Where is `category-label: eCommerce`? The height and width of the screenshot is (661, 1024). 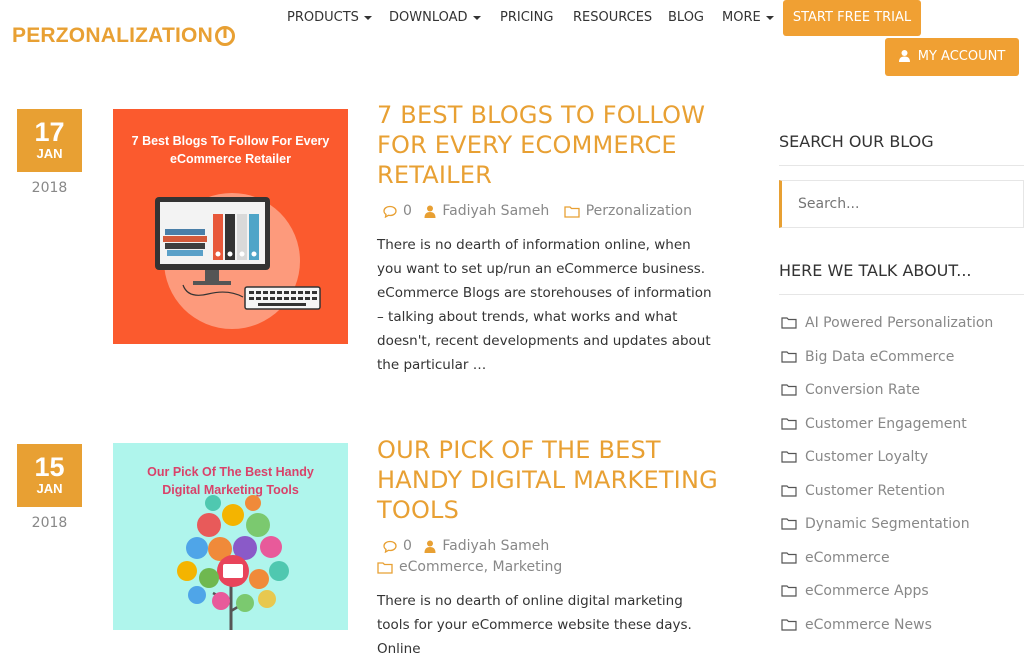 category-label: eCommerce is located at coordinates (847, 557).